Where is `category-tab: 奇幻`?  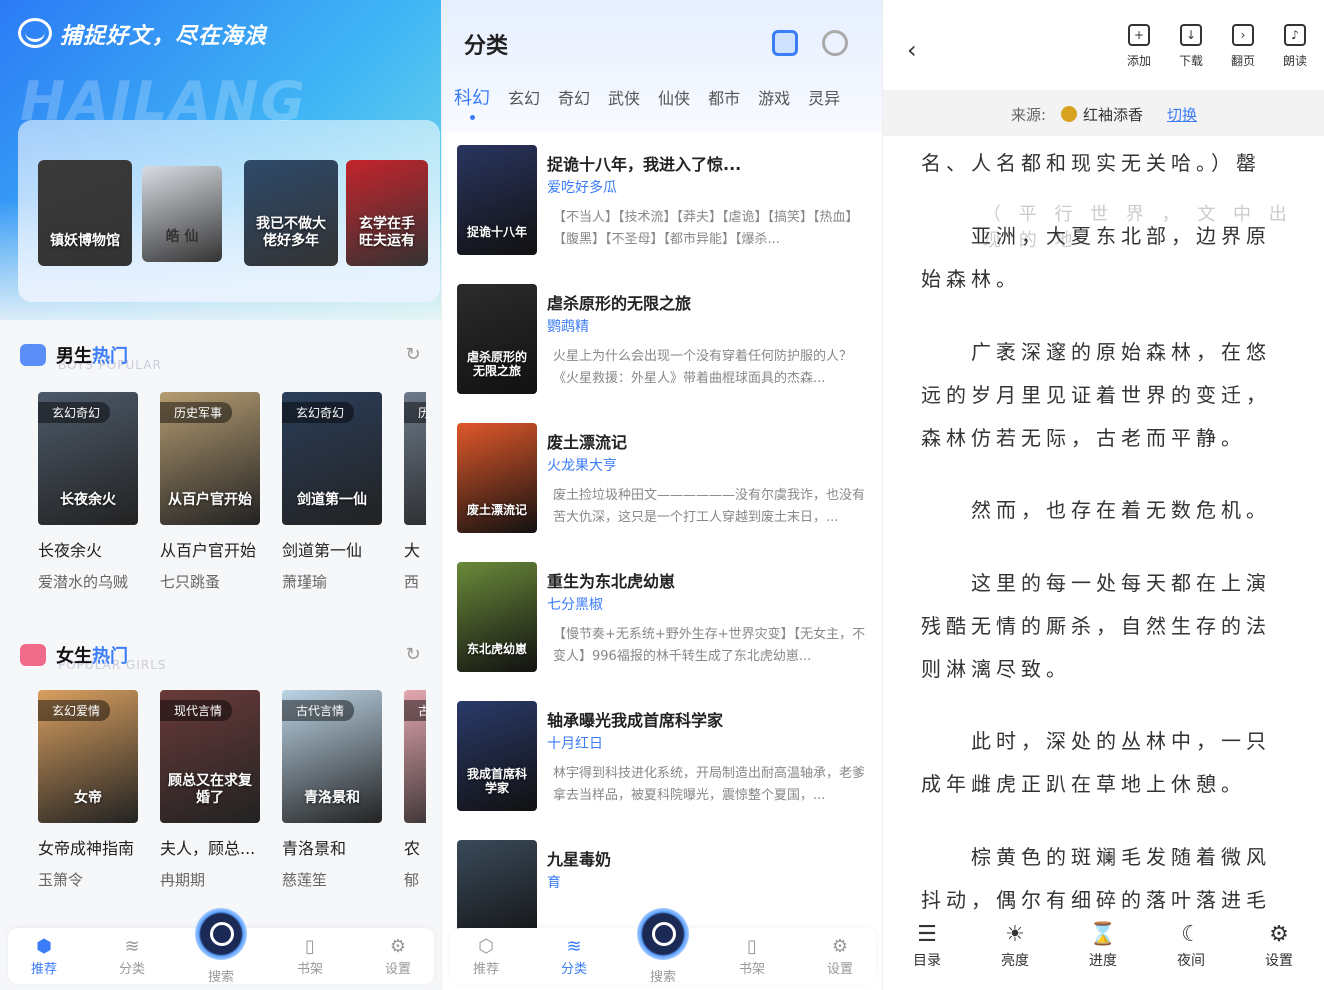
category-tab: 奇幻 is located at coordinates (574, 97).